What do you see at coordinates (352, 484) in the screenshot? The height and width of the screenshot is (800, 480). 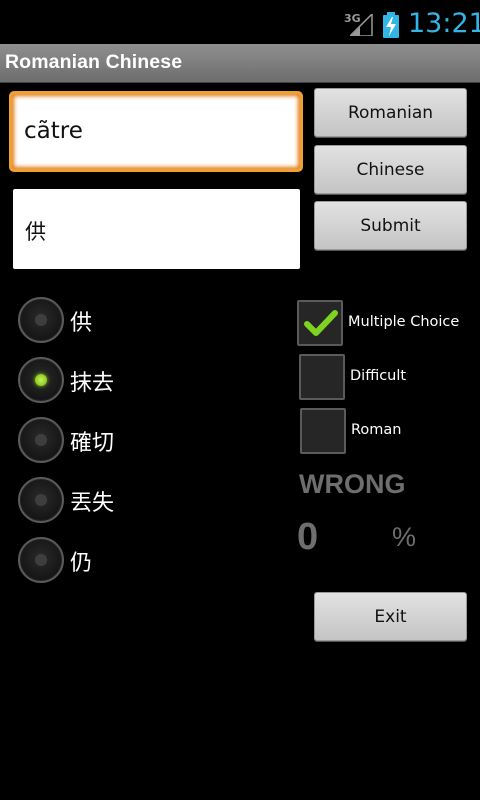 I see `result-status: WRONG` at bounding box center [352, 484].